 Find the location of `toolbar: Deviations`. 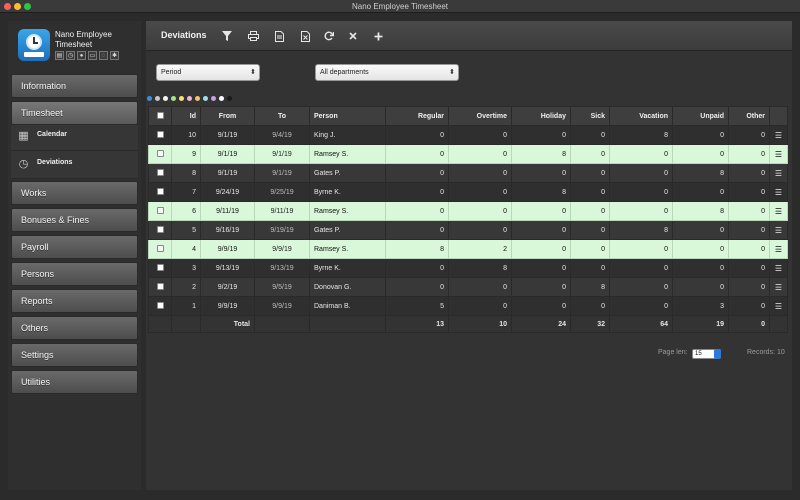

toolbar: Deviations is located at coordinates (469, 36).